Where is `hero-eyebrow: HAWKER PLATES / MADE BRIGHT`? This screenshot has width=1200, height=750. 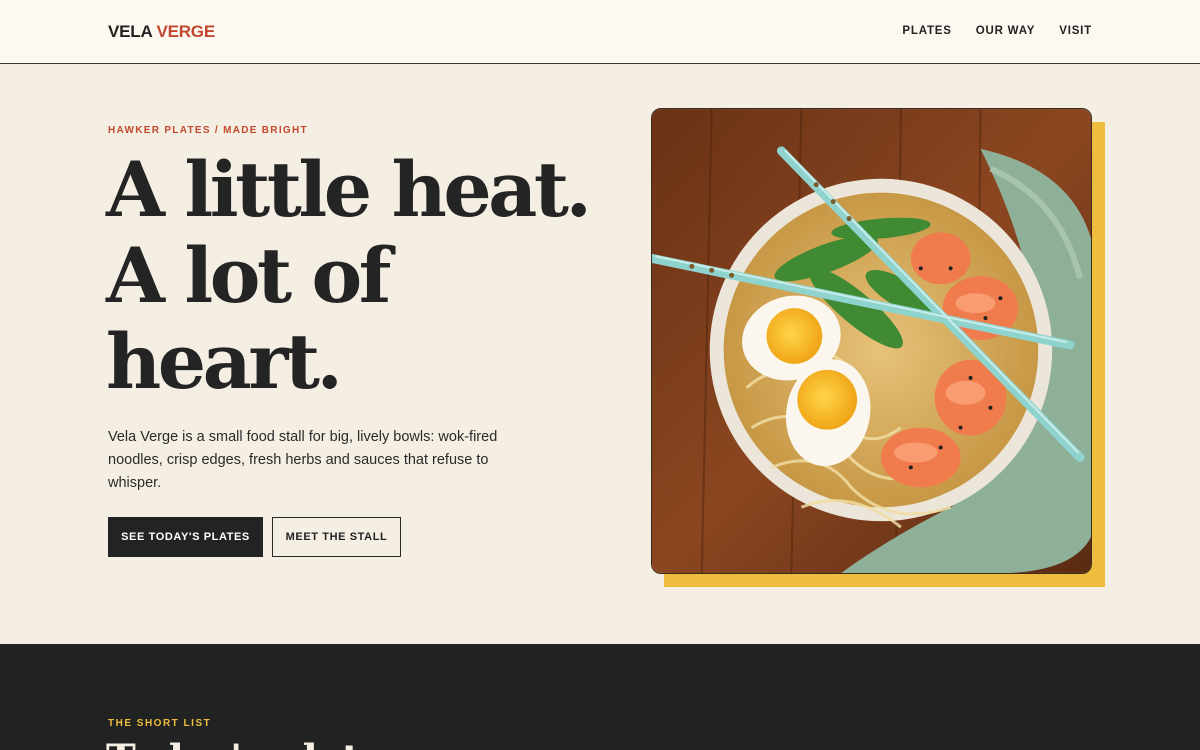 hero-eyebrow: HAWKER PLATES / MADE BRIGHT is located at coordinates (208, 130).